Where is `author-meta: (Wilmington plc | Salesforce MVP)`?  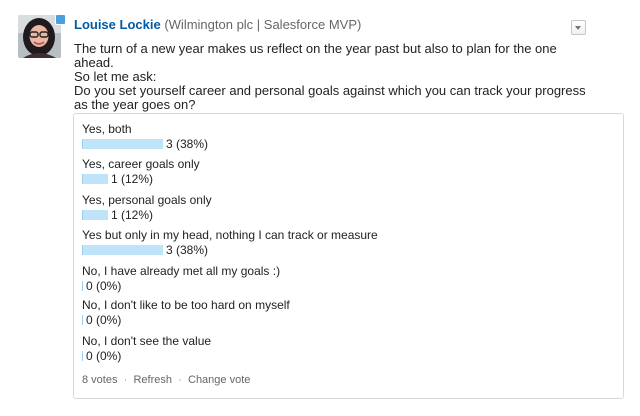 author-meta: (Wilmington plc | Salesforce MVP) is located at coordinates (263, 24).